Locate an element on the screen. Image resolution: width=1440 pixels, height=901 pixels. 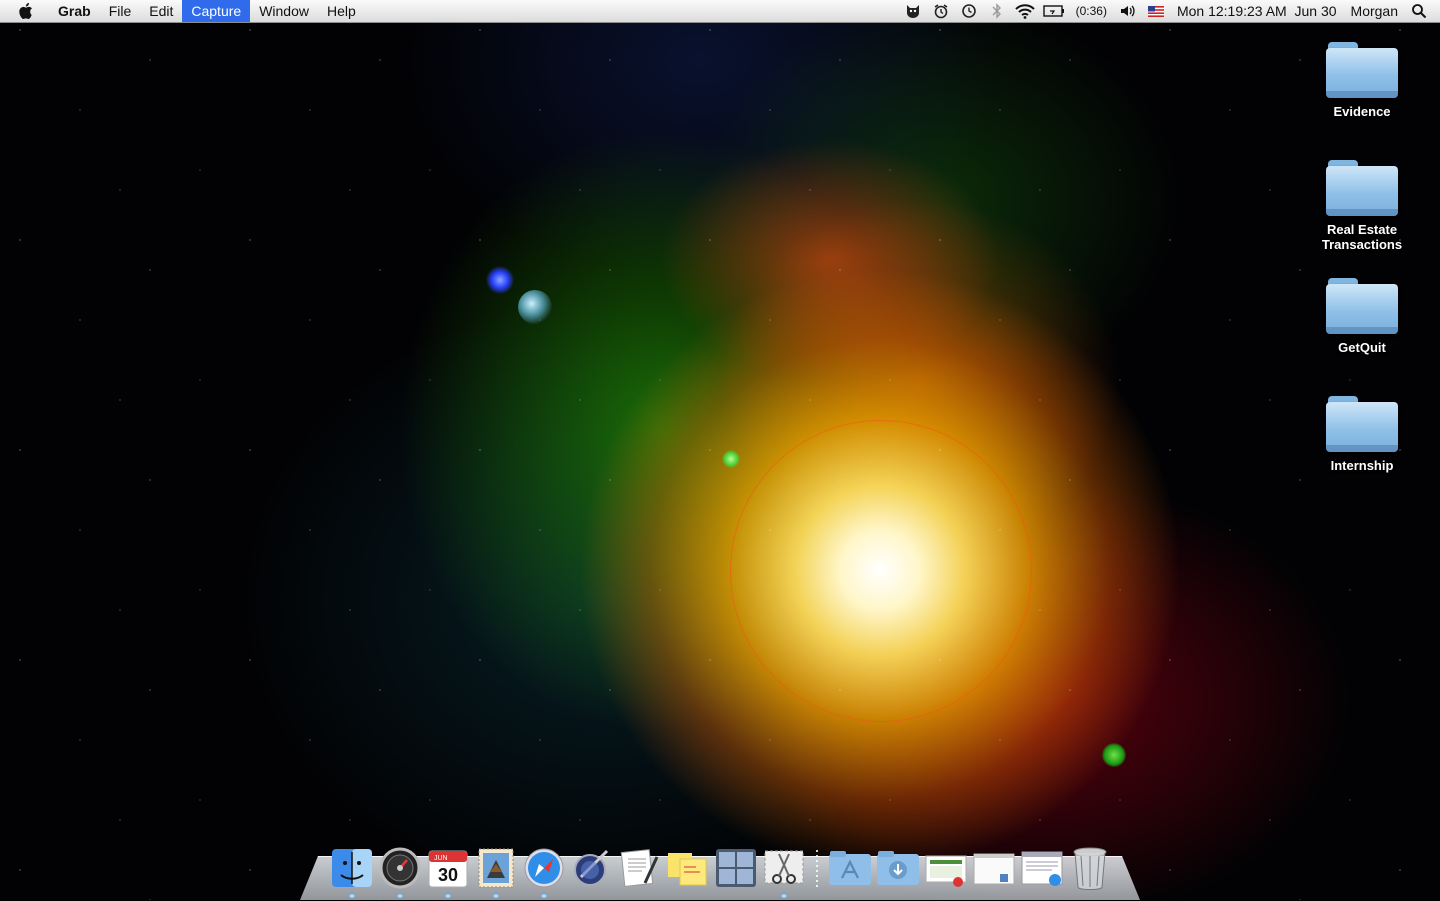
menu-capture: Capture is located at coordinates (216, 11).